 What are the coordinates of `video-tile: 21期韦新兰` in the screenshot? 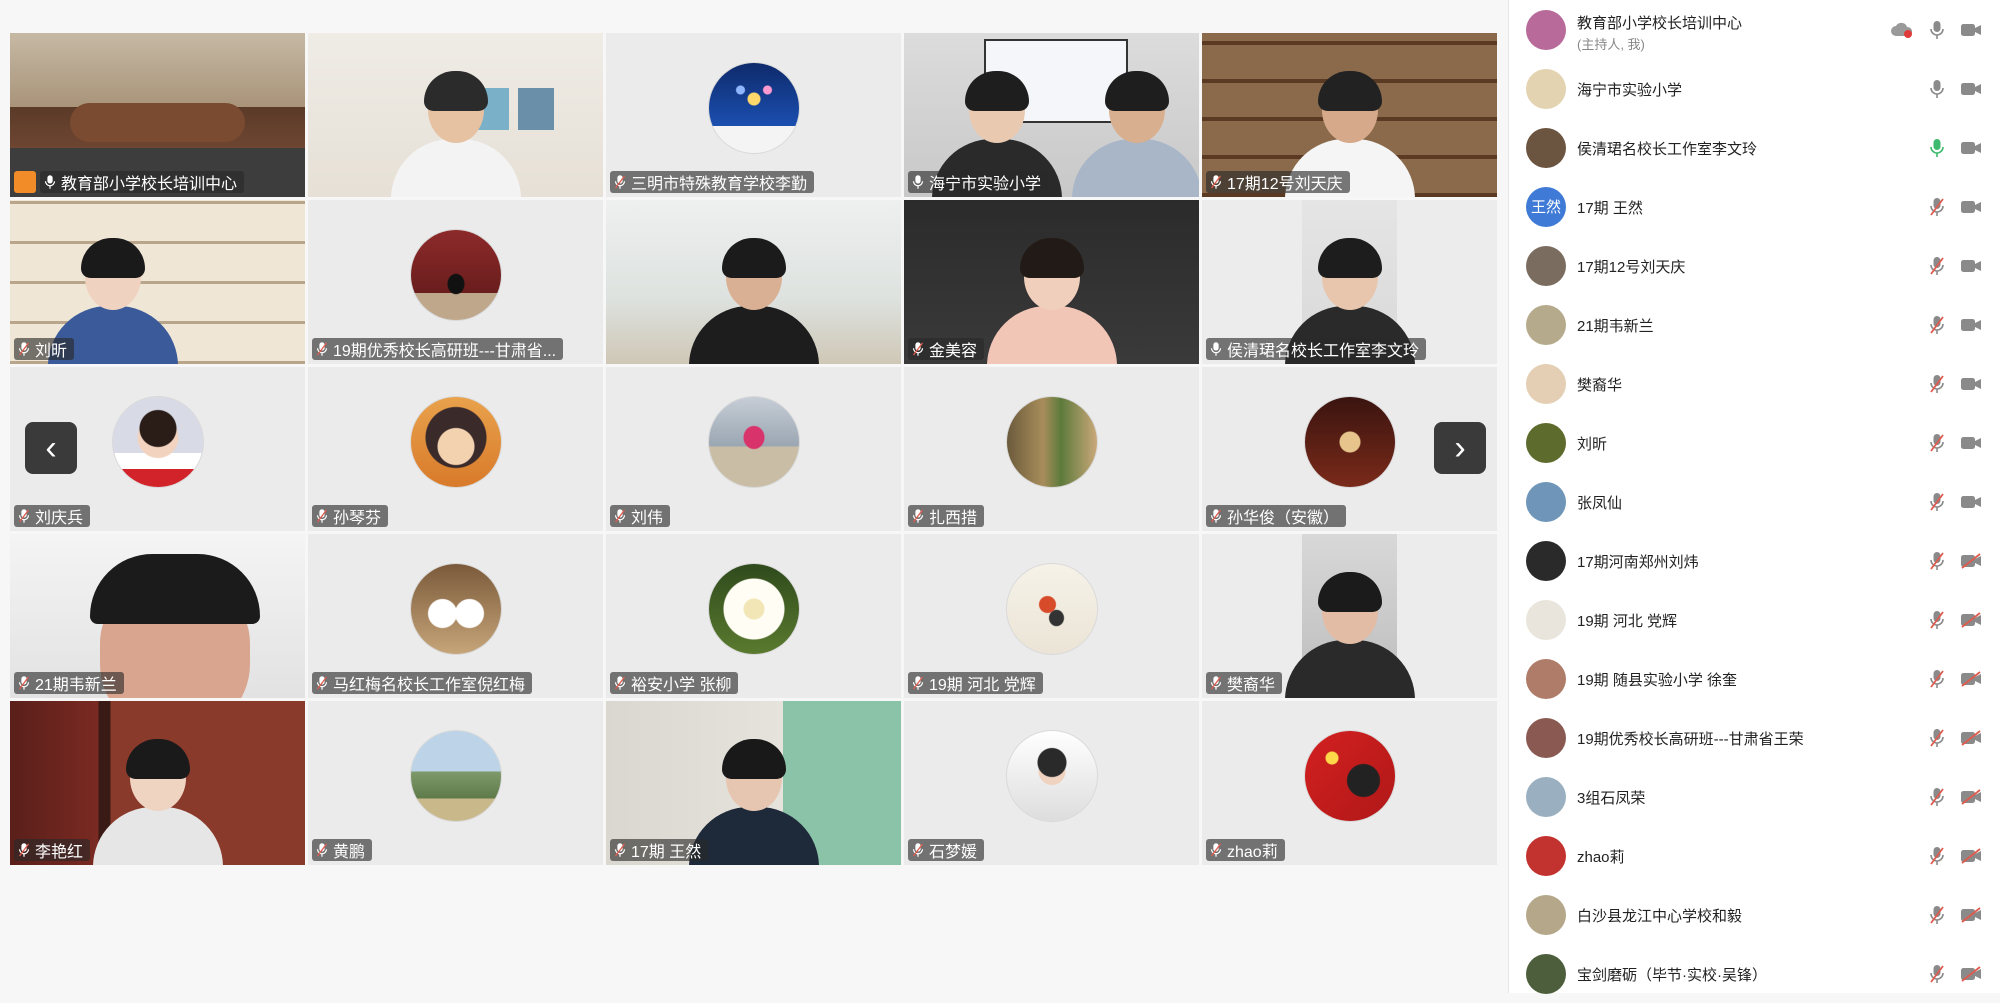 It's located at (157, 616).